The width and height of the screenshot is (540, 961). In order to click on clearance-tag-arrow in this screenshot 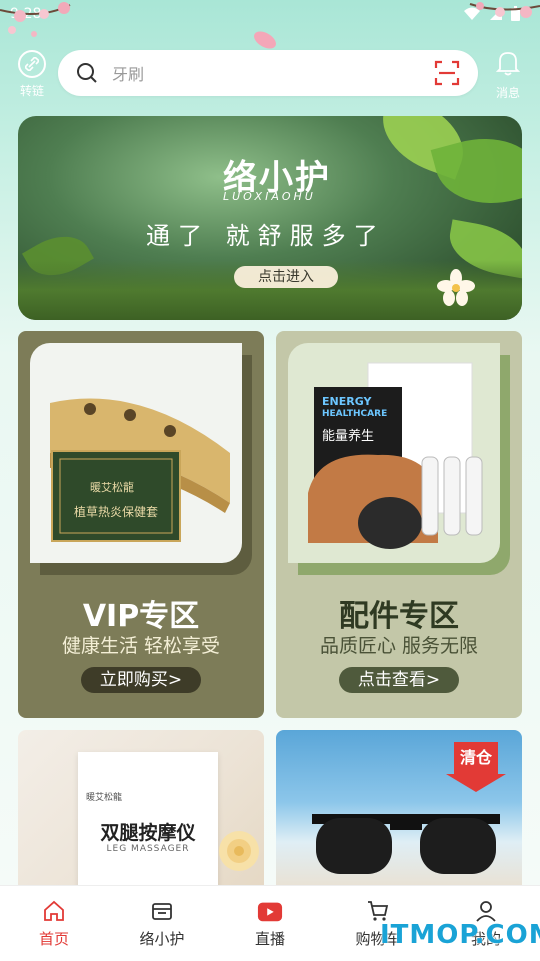, I will do `click(476, 783)`.